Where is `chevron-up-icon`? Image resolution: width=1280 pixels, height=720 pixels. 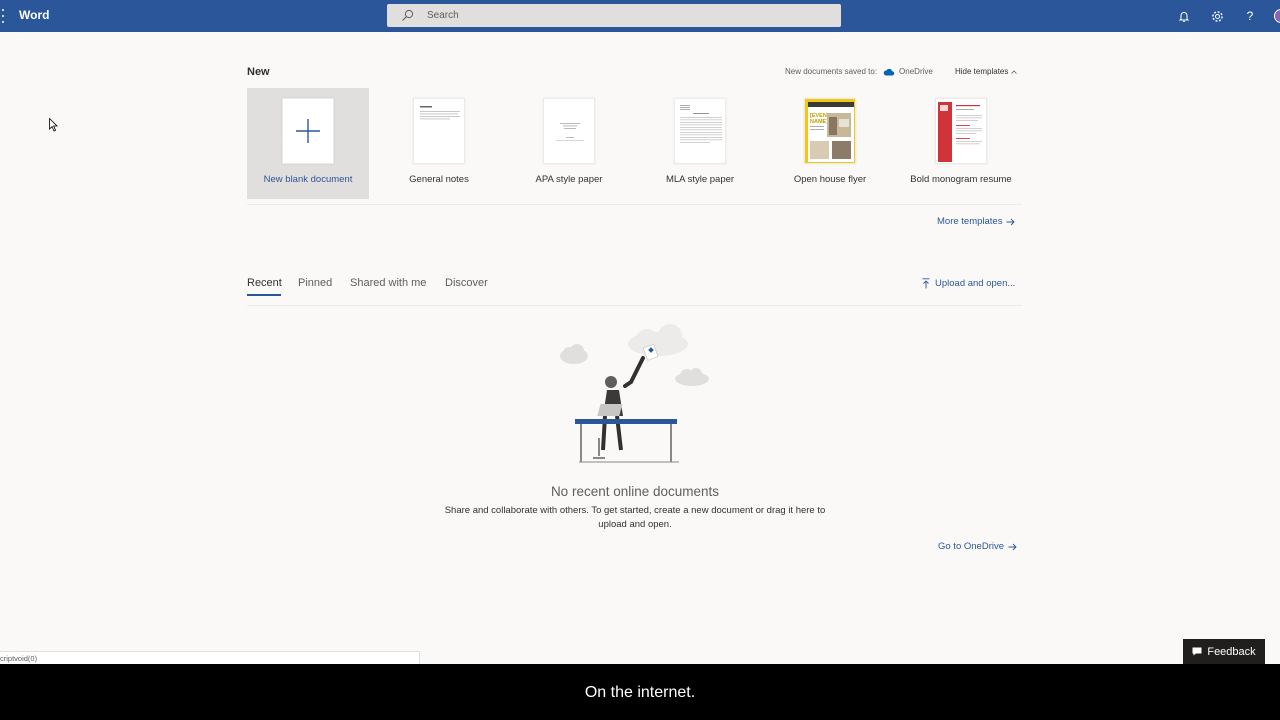 chevron-up-icon is located at coordinates (1014, 71).